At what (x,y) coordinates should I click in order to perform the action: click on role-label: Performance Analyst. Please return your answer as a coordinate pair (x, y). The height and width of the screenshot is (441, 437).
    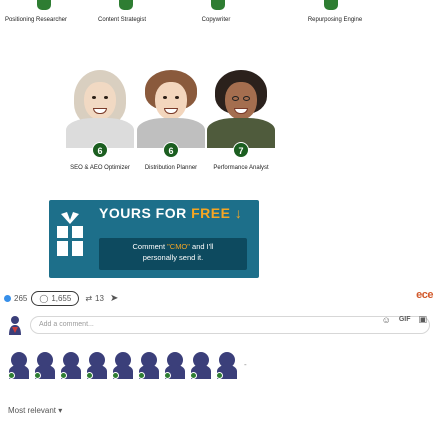
    Looking at the image, I should click on (241, 168).